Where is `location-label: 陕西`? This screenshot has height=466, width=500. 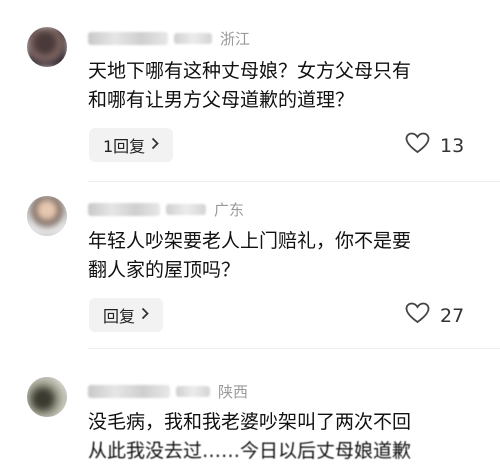
location-label: 陕西 is located at coordinates (233, 392).